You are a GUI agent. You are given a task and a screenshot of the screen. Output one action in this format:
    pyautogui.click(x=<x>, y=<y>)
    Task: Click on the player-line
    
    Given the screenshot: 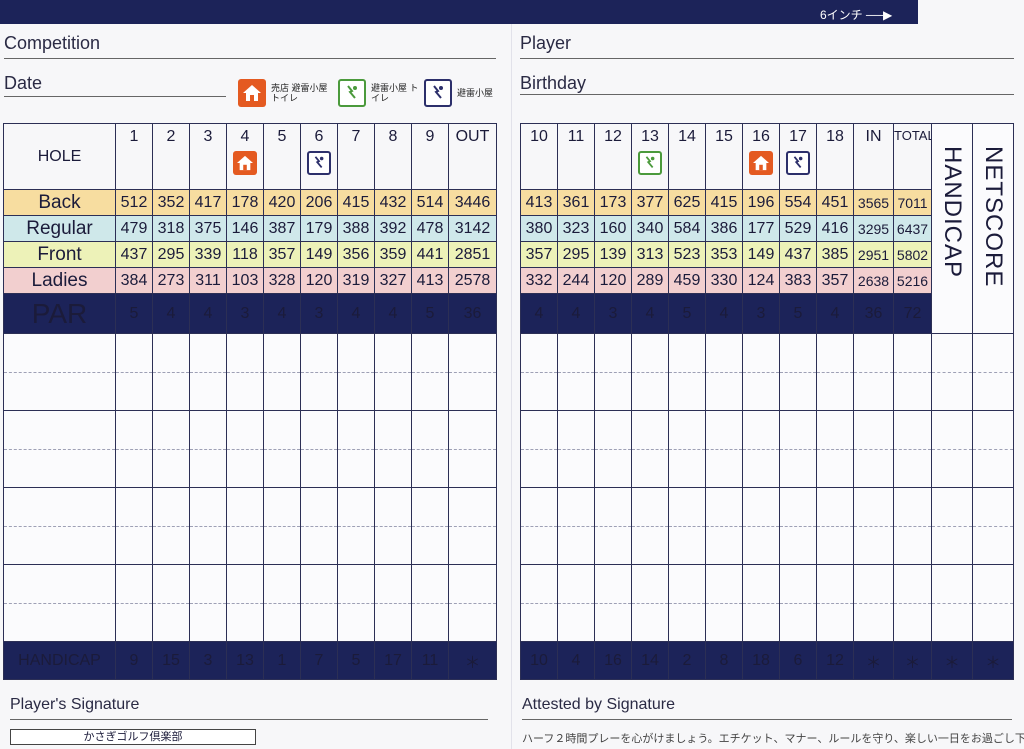 What is the action you would take?
    pyautogui.click(x=767, y=58)
    